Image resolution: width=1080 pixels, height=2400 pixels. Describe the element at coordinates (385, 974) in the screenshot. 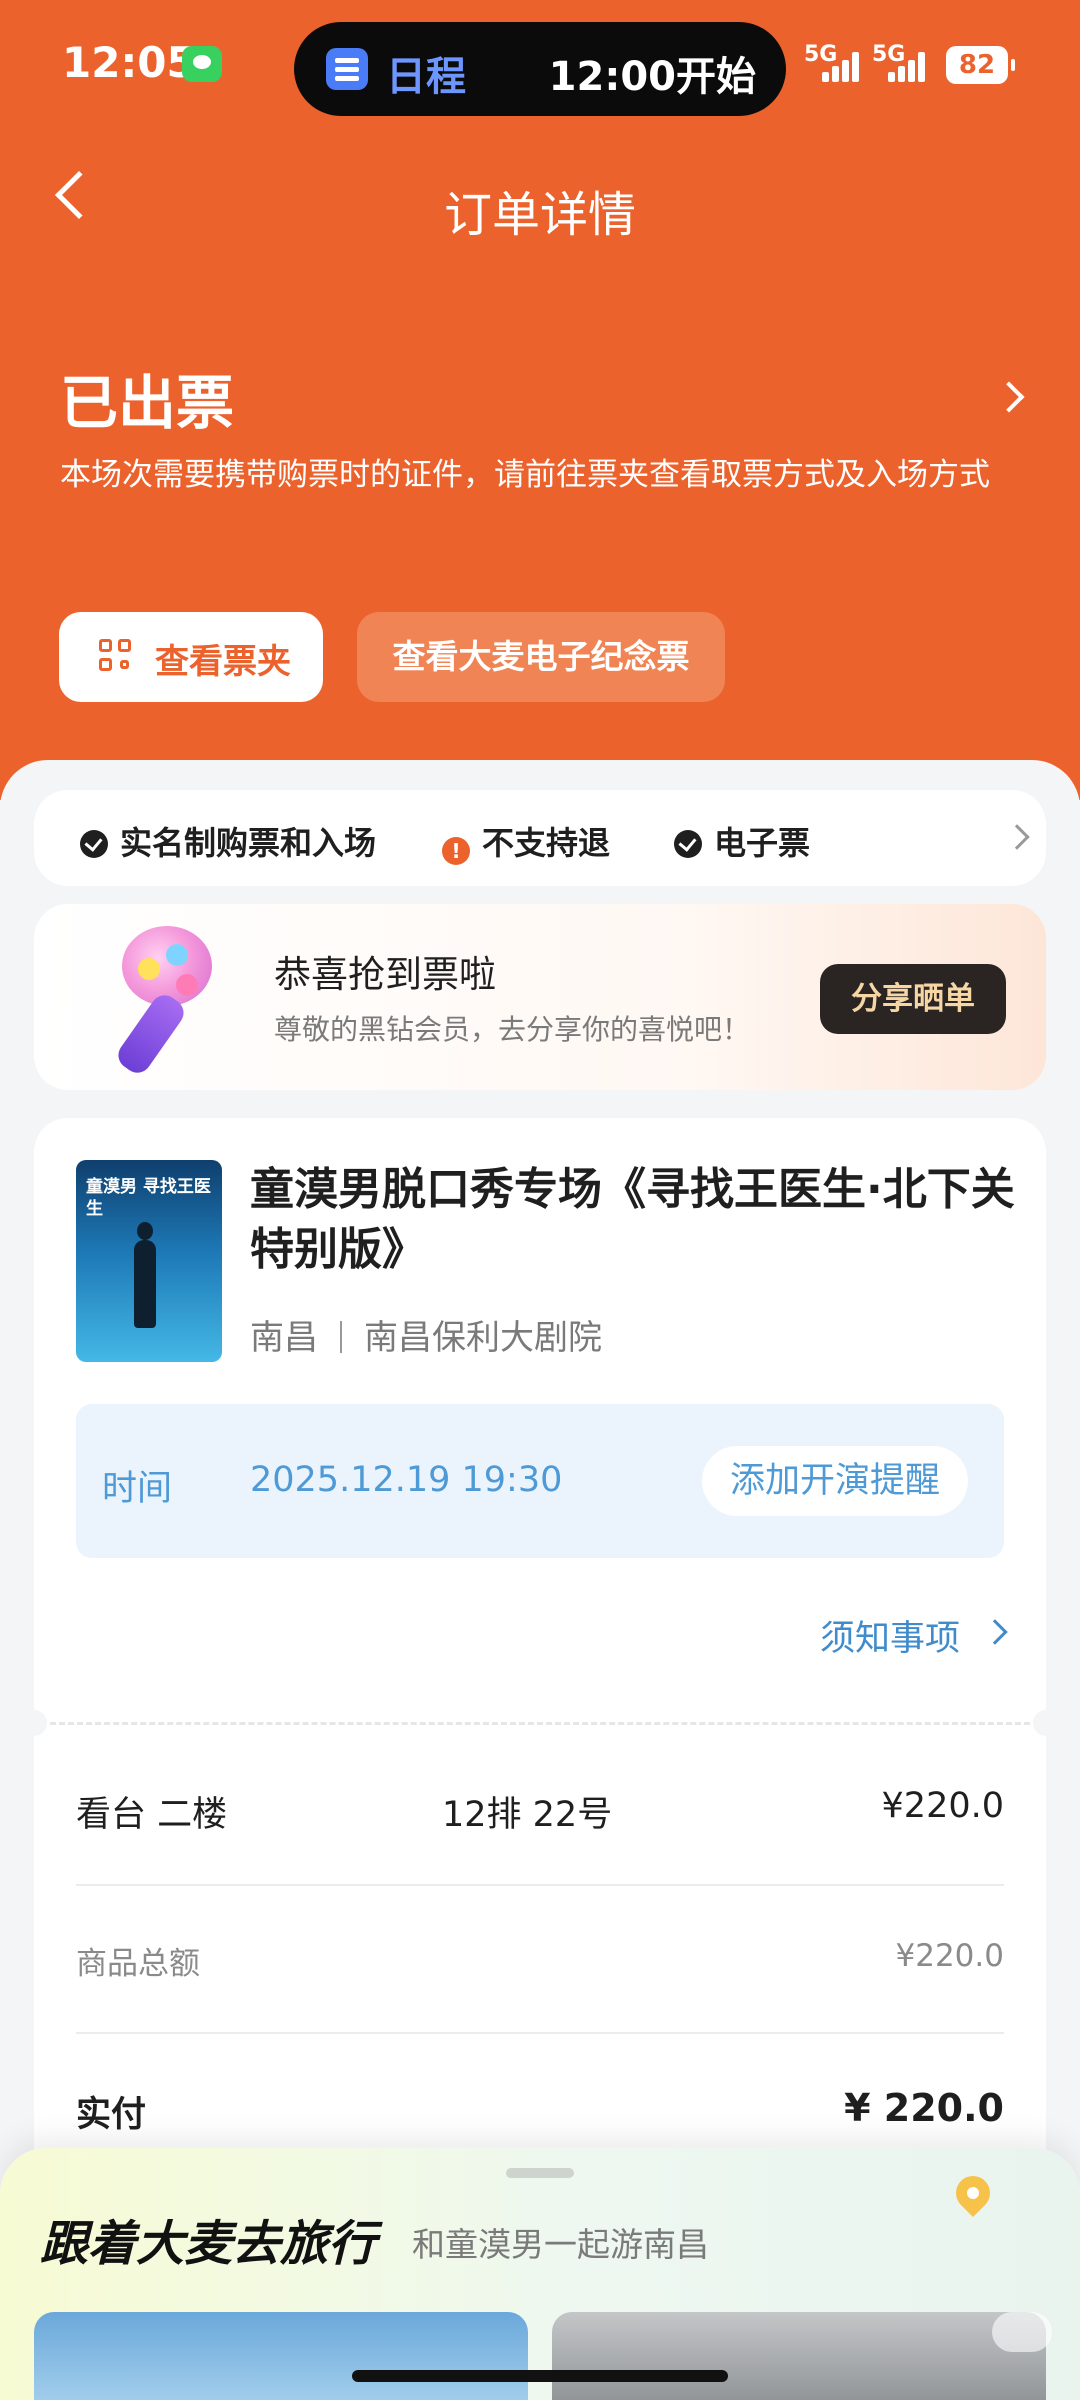

I see `promo-title: 恭喜抢到票啦` at that location.